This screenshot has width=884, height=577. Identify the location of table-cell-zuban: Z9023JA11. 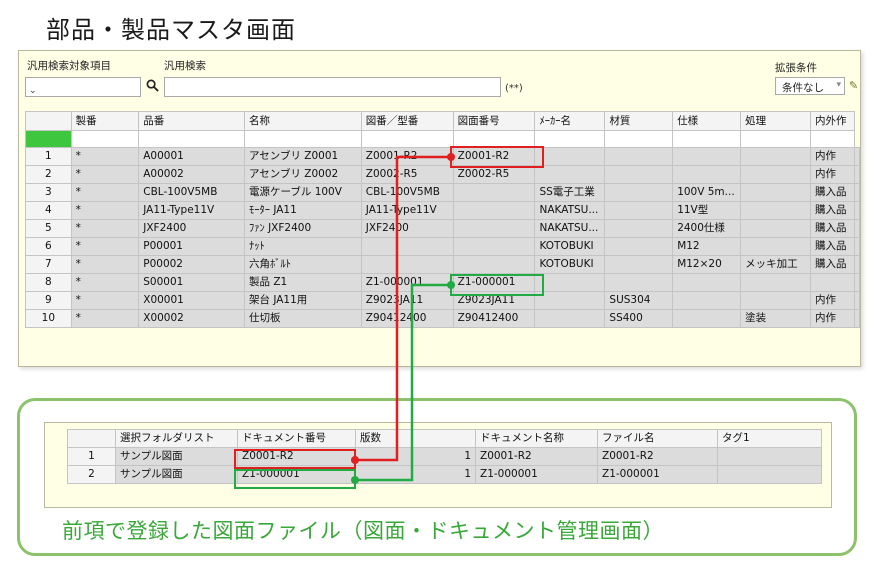
(407, 300).